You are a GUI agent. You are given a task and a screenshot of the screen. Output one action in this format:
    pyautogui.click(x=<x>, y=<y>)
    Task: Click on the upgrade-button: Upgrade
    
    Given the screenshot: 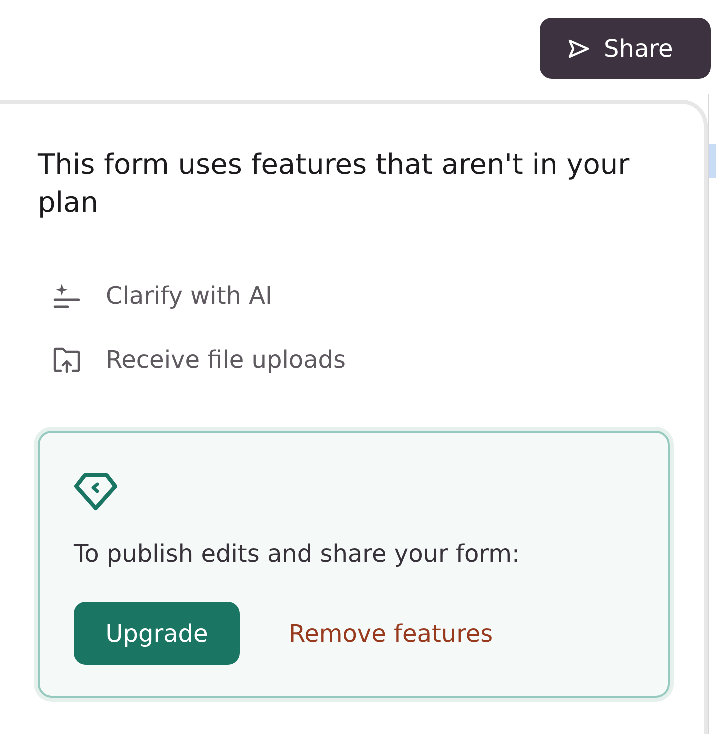 What is the action you would take?
    pyautogui.click(x=157, y=633)
    